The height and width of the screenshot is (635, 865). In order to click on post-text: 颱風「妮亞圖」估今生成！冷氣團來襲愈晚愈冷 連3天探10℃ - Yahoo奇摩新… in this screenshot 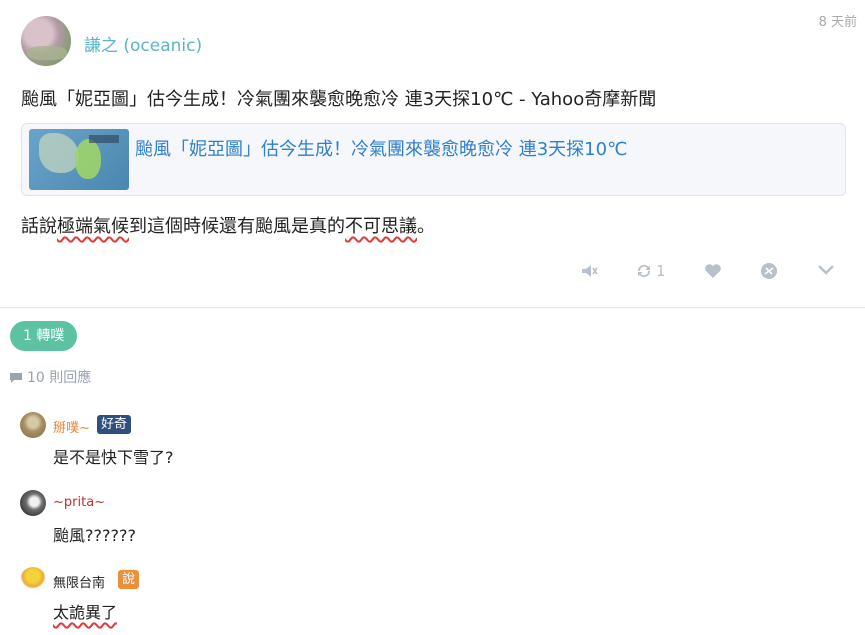, I will do `click(339, 99)`.